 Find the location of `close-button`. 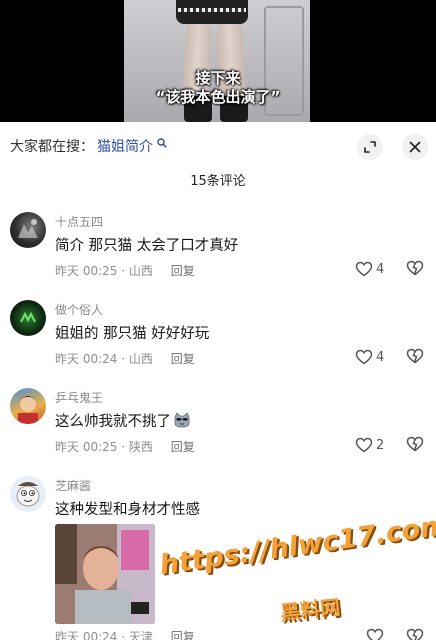

close-button is located at coordinates (415, 147).